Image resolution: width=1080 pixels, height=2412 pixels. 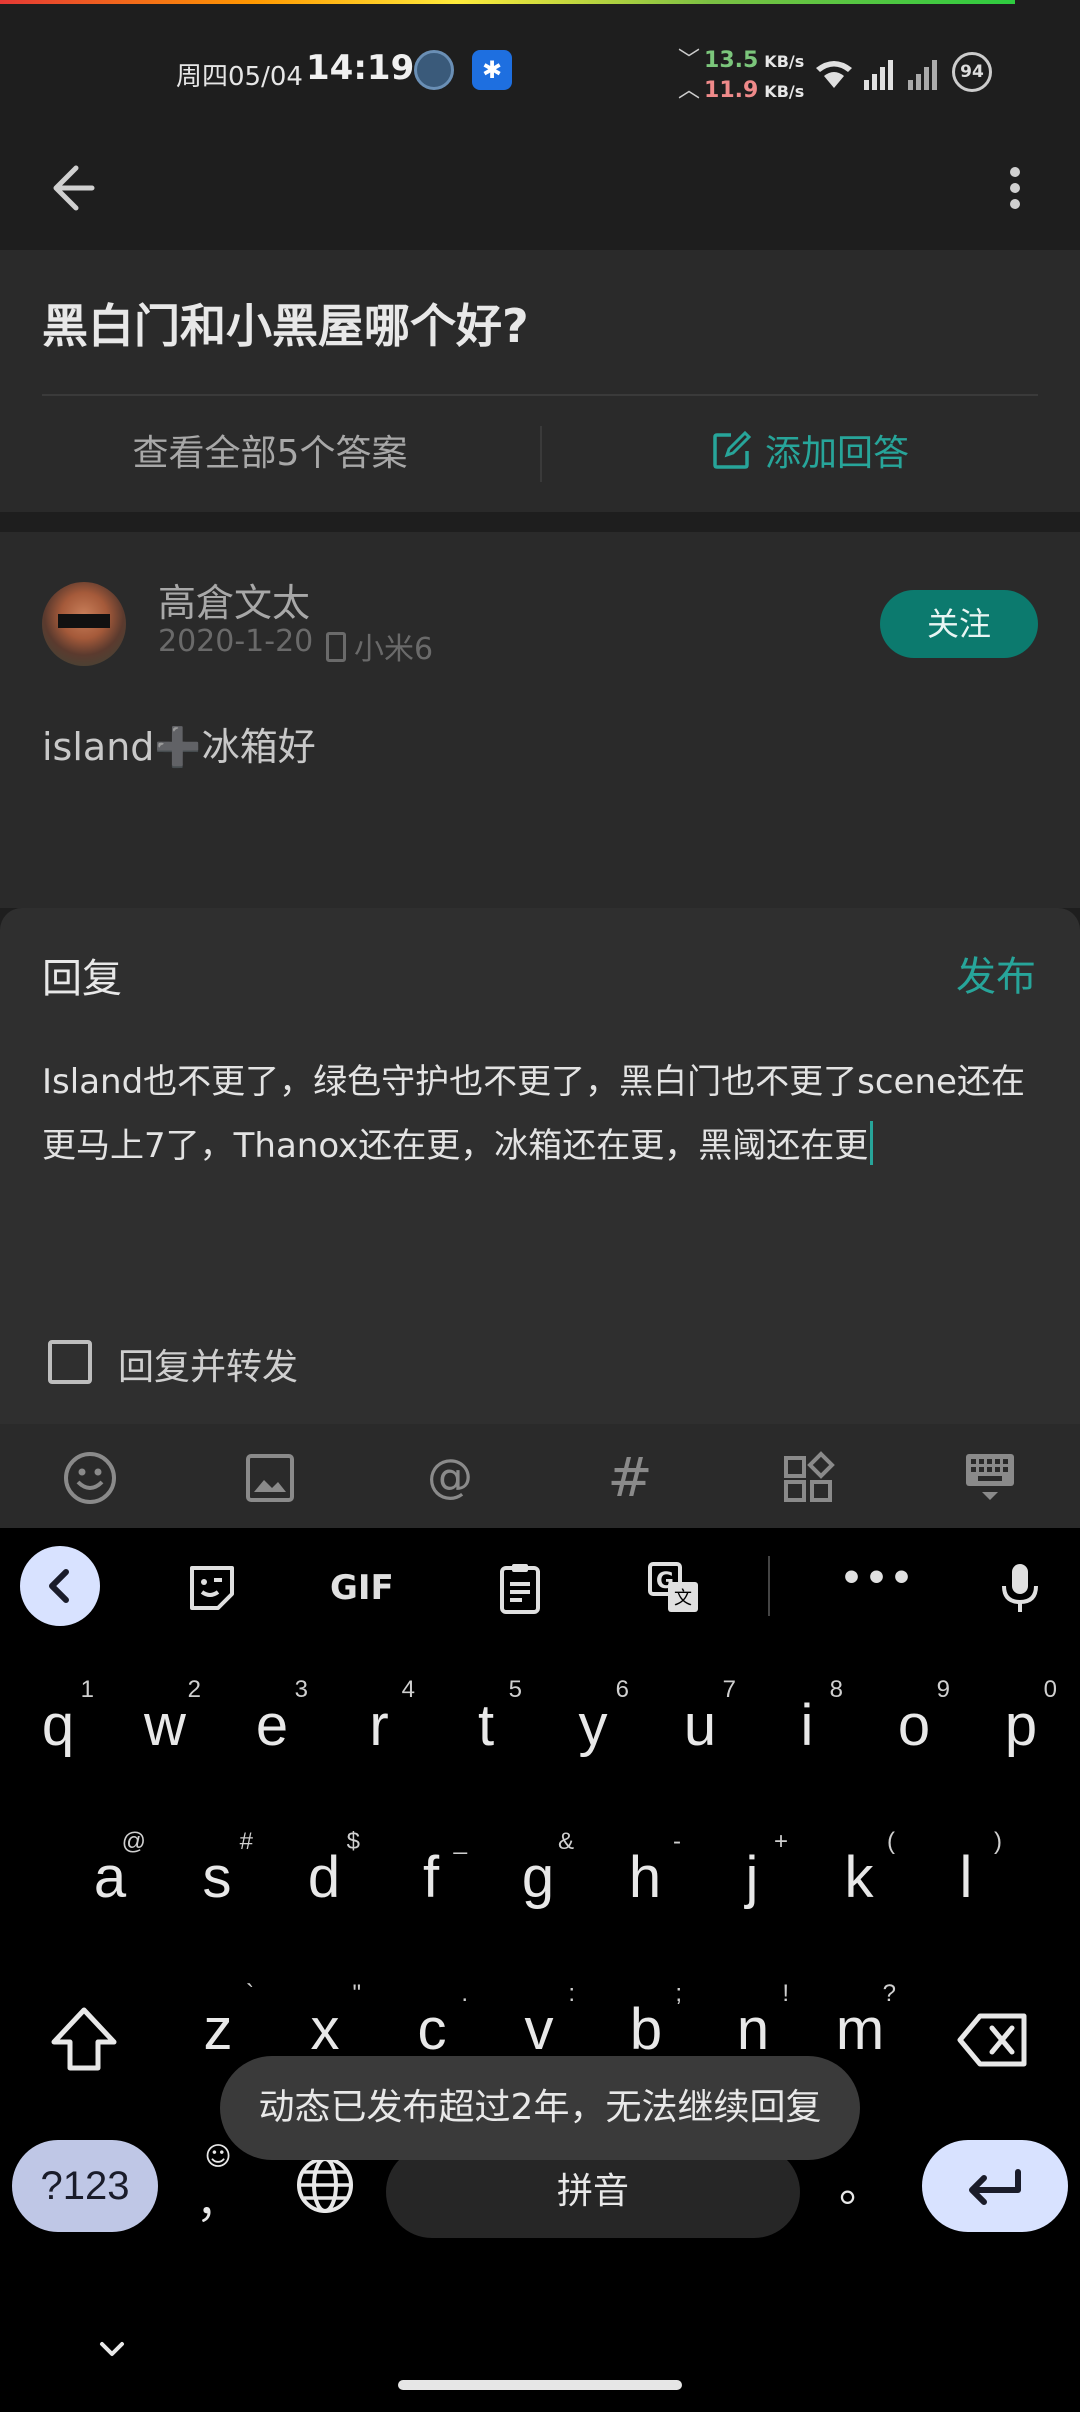 I want to click on reply-forward-label: 回复并转发, so click(x=208, y=1367).